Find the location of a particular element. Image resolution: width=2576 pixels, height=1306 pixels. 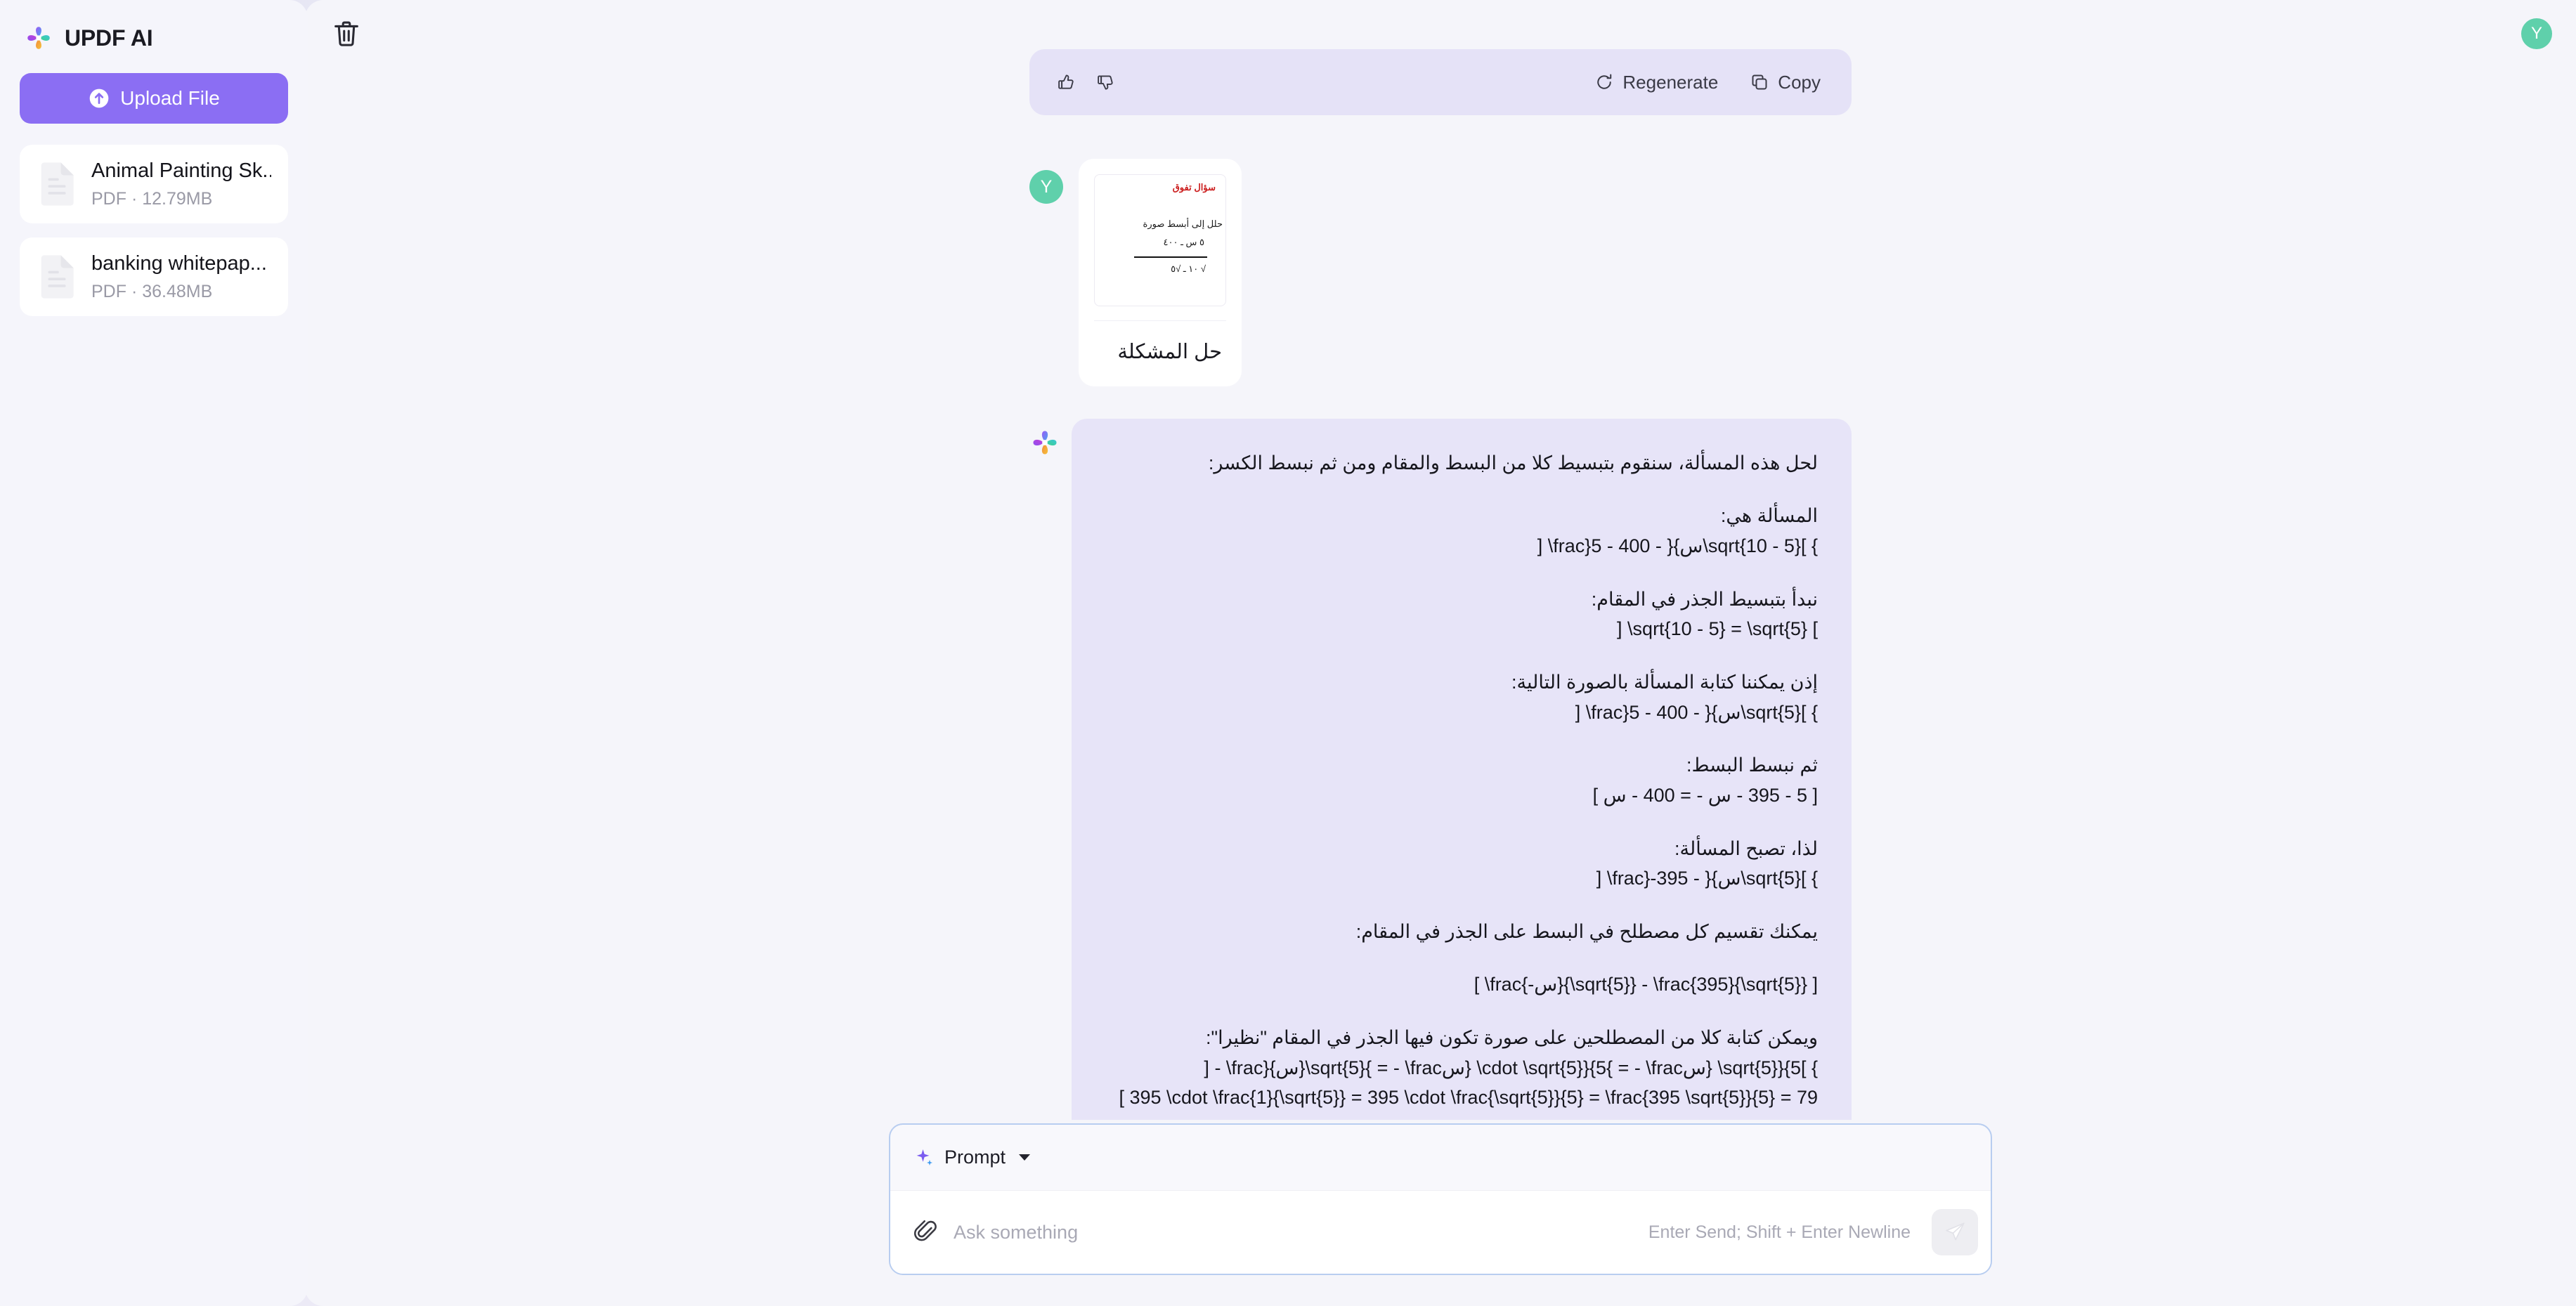

upload-file-label: Upload File is located at coordinates (170, 98).